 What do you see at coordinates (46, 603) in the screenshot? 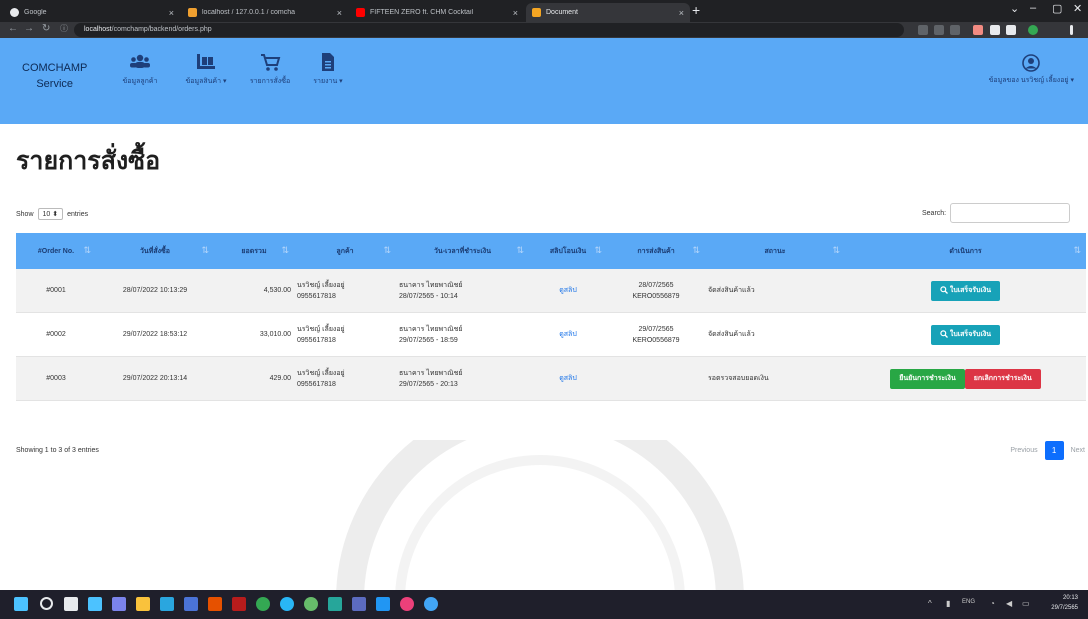
I see `search-icon` at bounding box center [46, 603].